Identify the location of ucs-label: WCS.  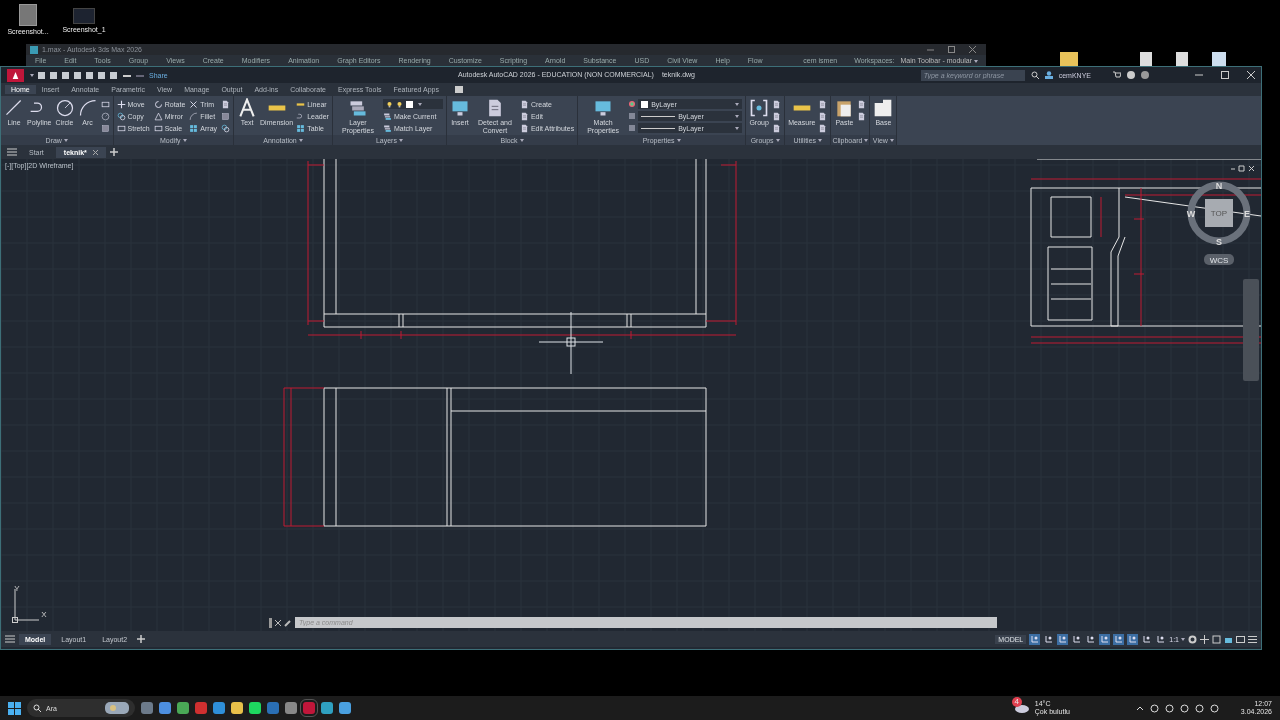
(1219, 260).